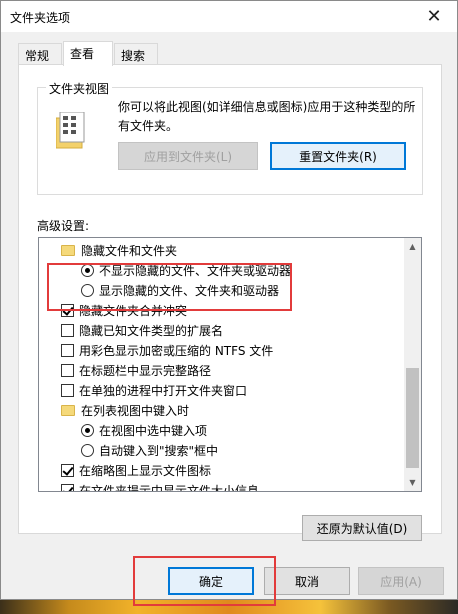 This screenshot has height=614, width=458. What do you see at coordinates (241, 370) in the screenshot?
I see `list-item: 在标题栏中显示完整路径` at bounding box center [241, 370].